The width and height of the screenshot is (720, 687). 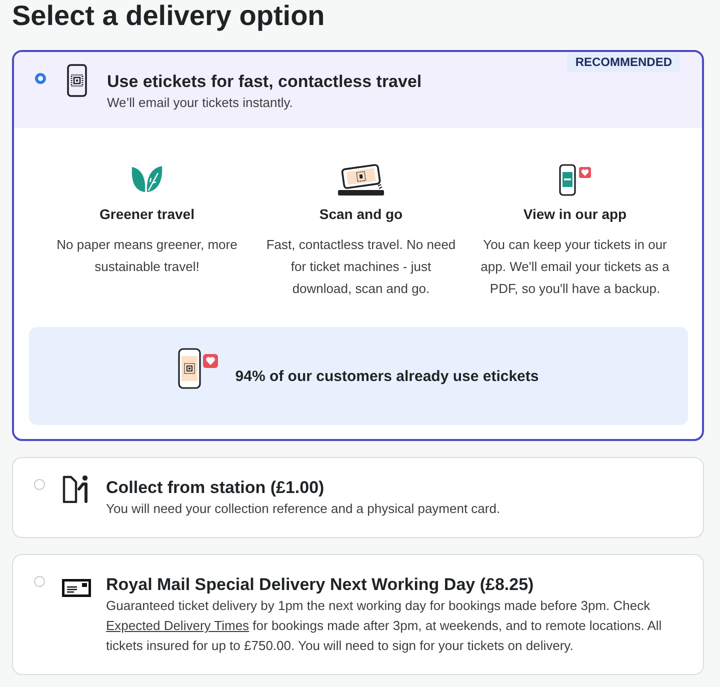 I want to click on feature-text: You can keep your tickets in our app. We'll email your tickets as a PDF, so you'll have a backup., so click(x=575, y=267).